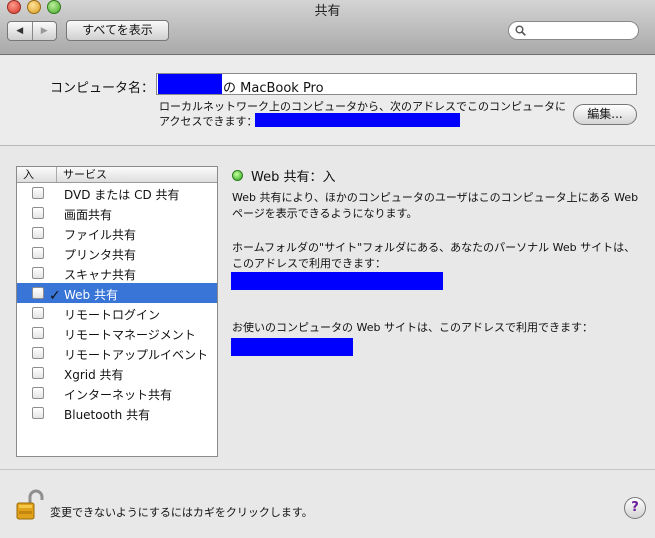  I want to click on service-name: 画面共有, so click(88, 215).